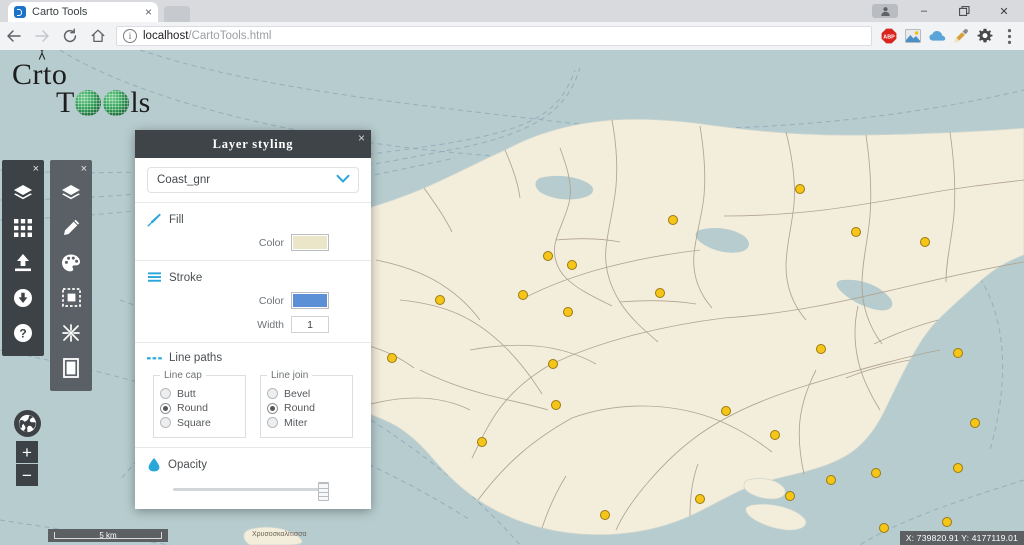 Image resolution: width=1024 pixels, height=545 pixels. Describe the element at coordinates (177, 14) in the screenshot. I see `new-tab-button` at that location.